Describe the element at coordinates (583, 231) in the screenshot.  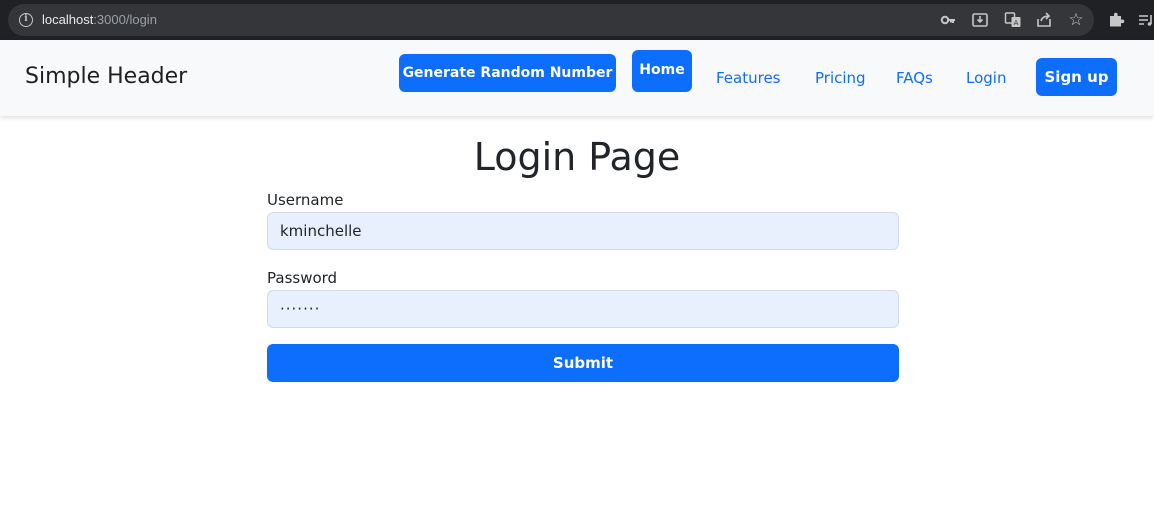
I see `username-input: kminchelle` at that location.